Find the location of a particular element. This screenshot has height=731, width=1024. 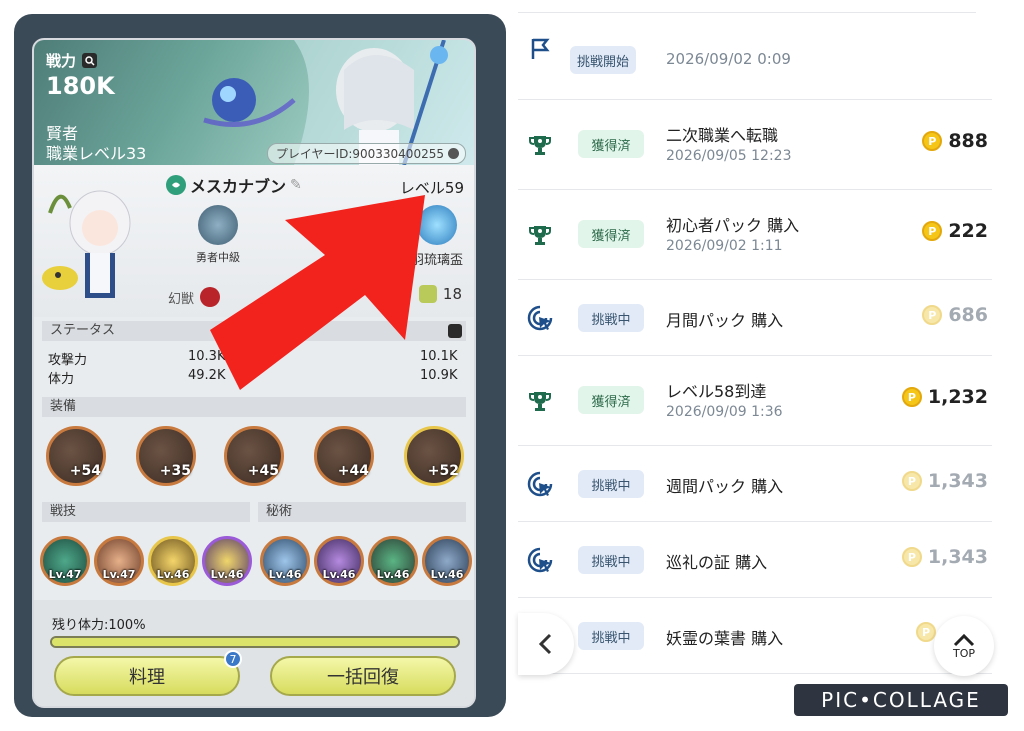

hp-bar is located at coordinates (255, 642).